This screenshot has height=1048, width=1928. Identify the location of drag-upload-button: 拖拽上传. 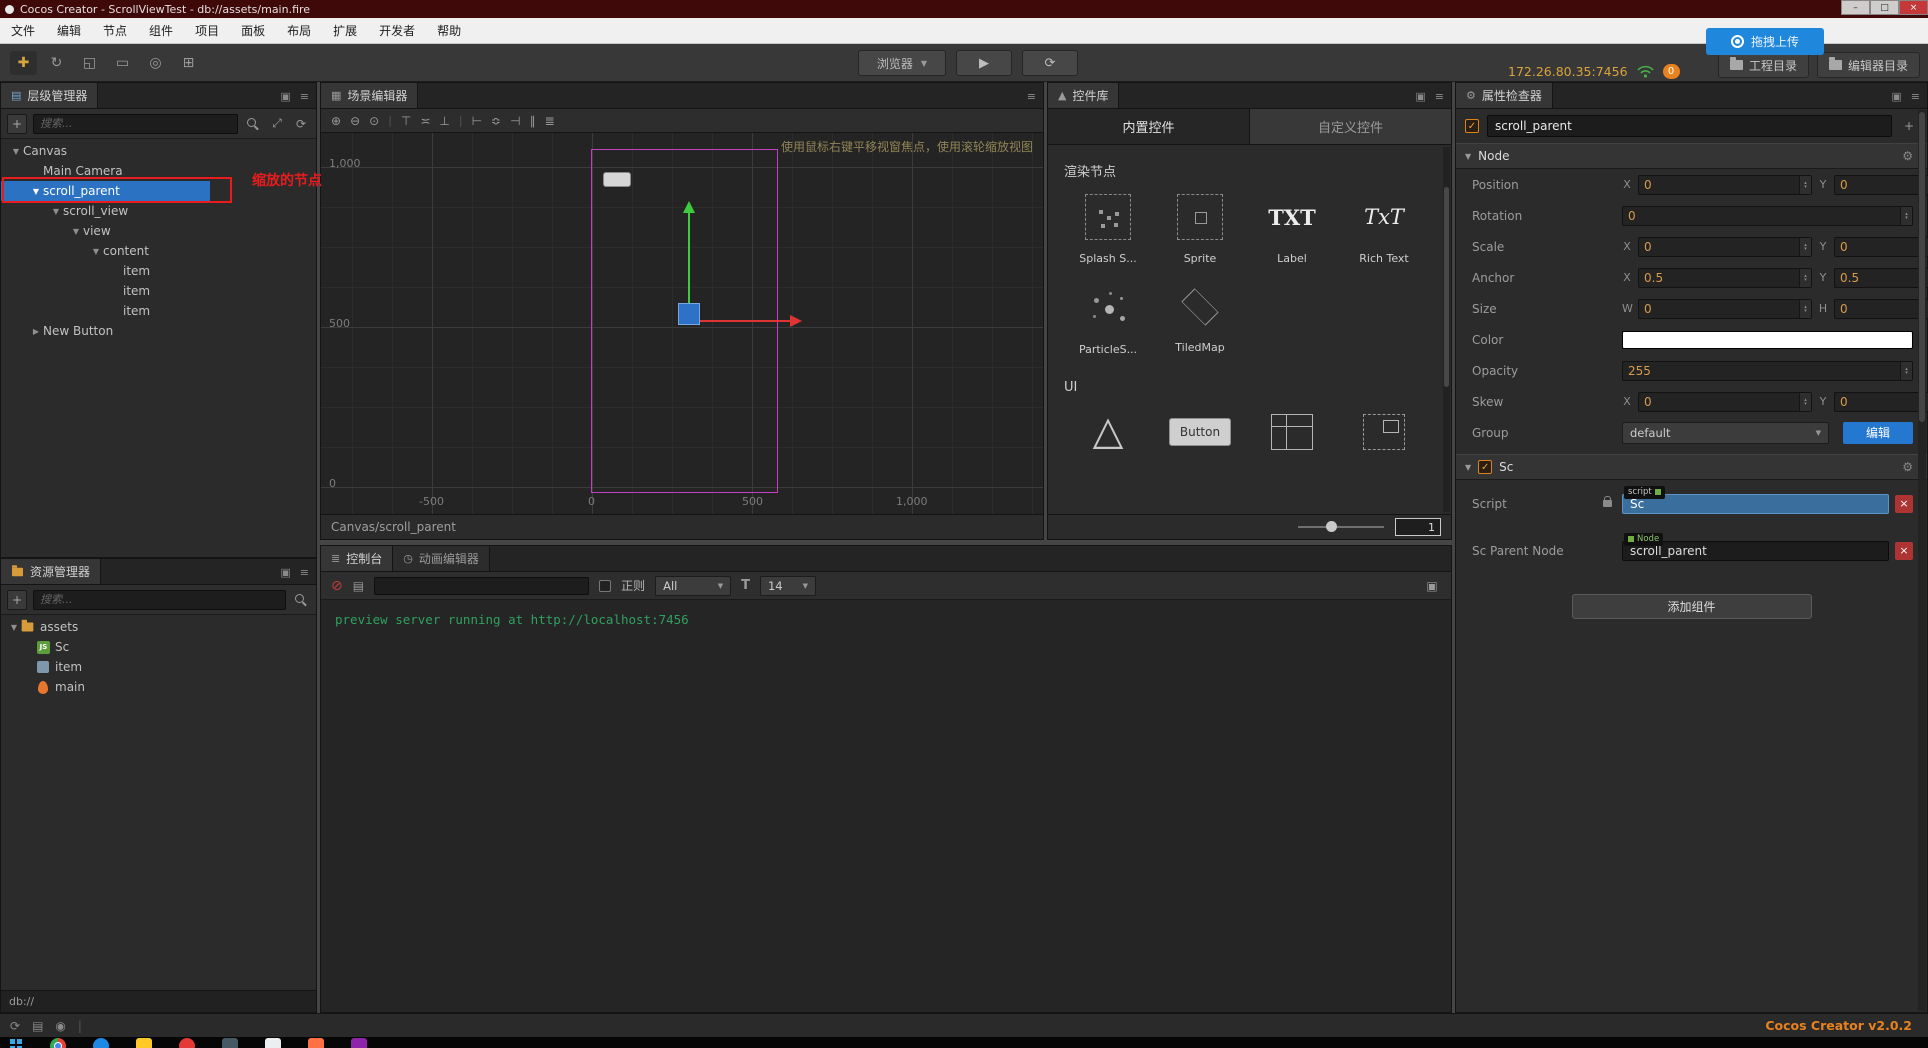
(1765, 41).